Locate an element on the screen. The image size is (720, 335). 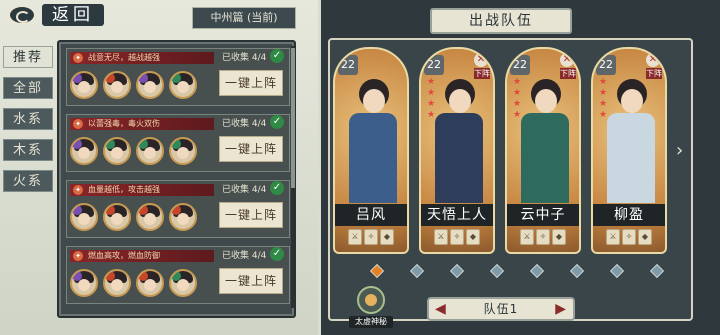
element-tabs: 推荐 全部 水系 木系 火系 is located at coordinates (28, 123).